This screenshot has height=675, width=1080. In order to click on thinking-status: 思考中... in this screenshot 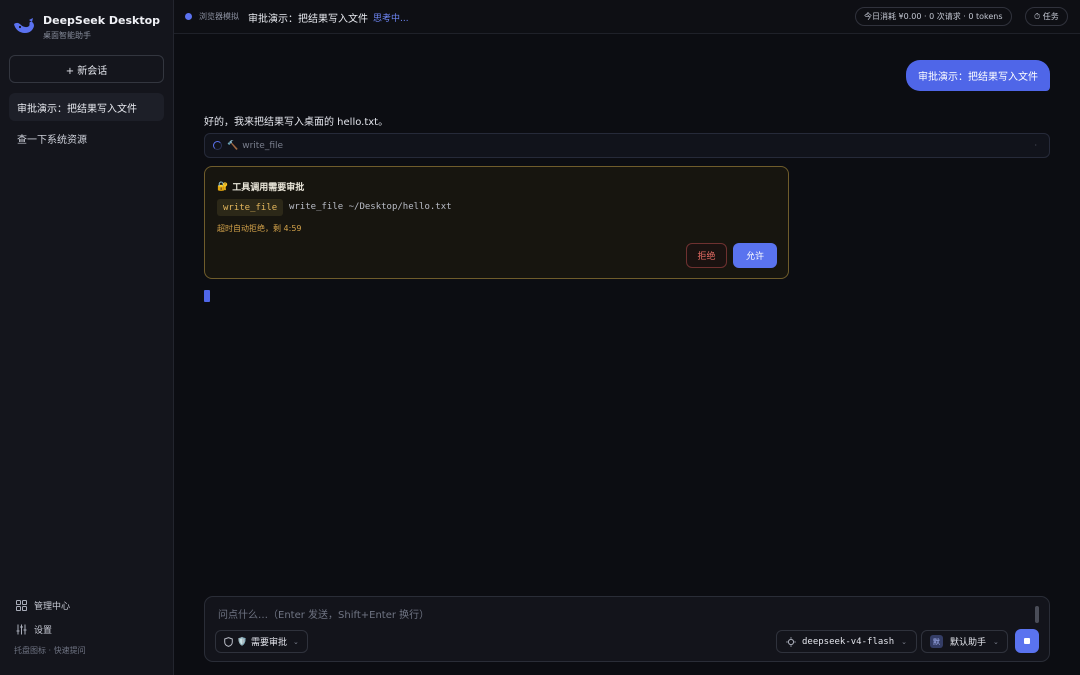, I will do `click(391, 19)`.